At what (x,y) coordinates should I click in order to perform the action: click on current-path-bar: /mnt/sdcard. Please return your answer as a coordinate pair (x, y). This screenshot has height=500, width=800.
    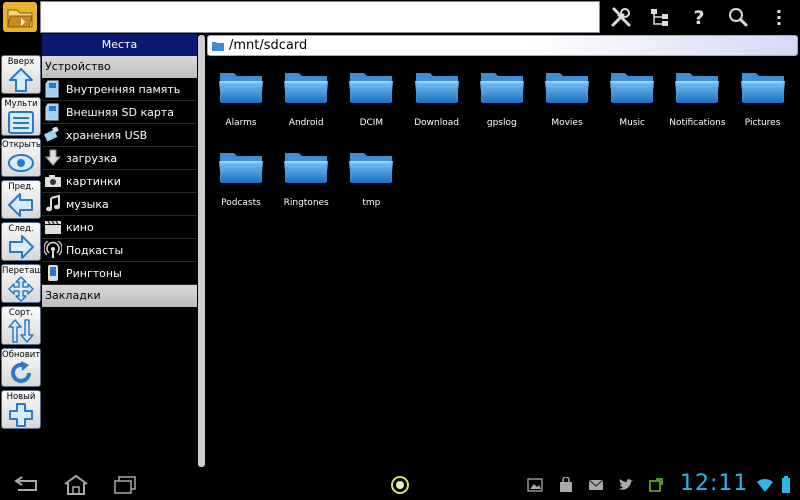
    Looking at the image, I should click on (502, 45).